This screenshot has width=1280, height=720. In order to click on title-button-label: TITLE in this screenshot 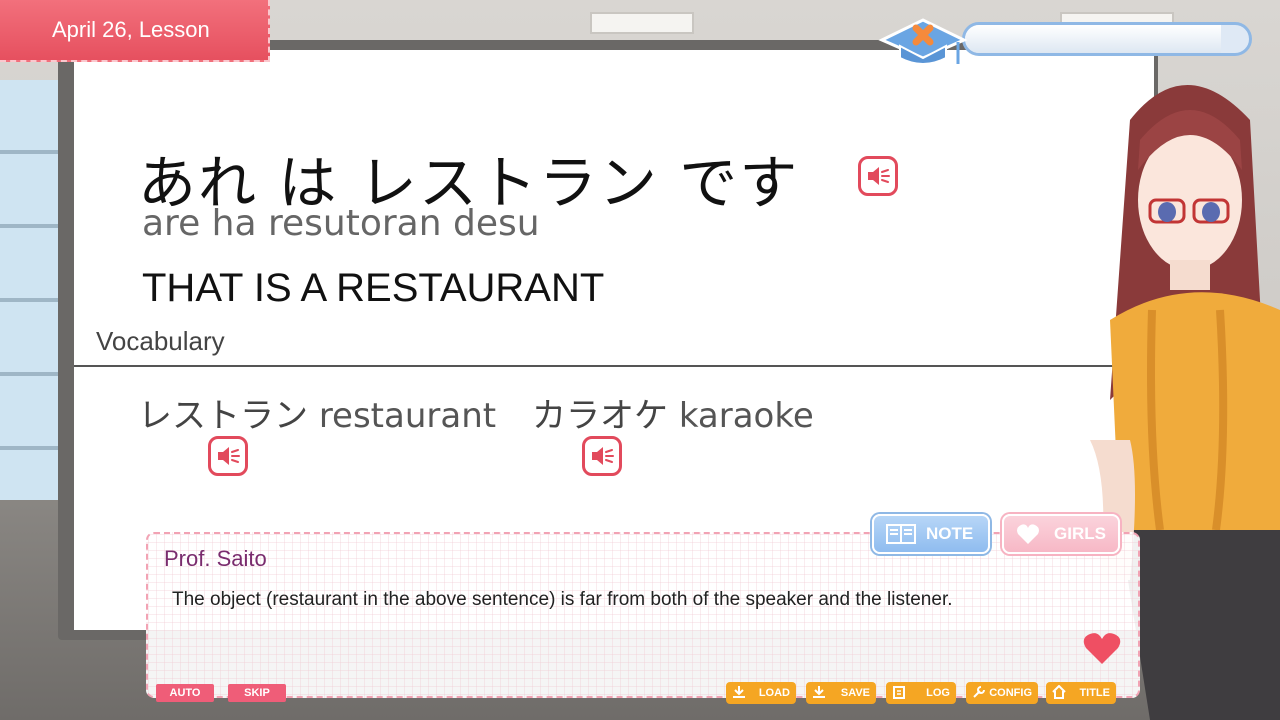, I will do `click(1094, 693)`.